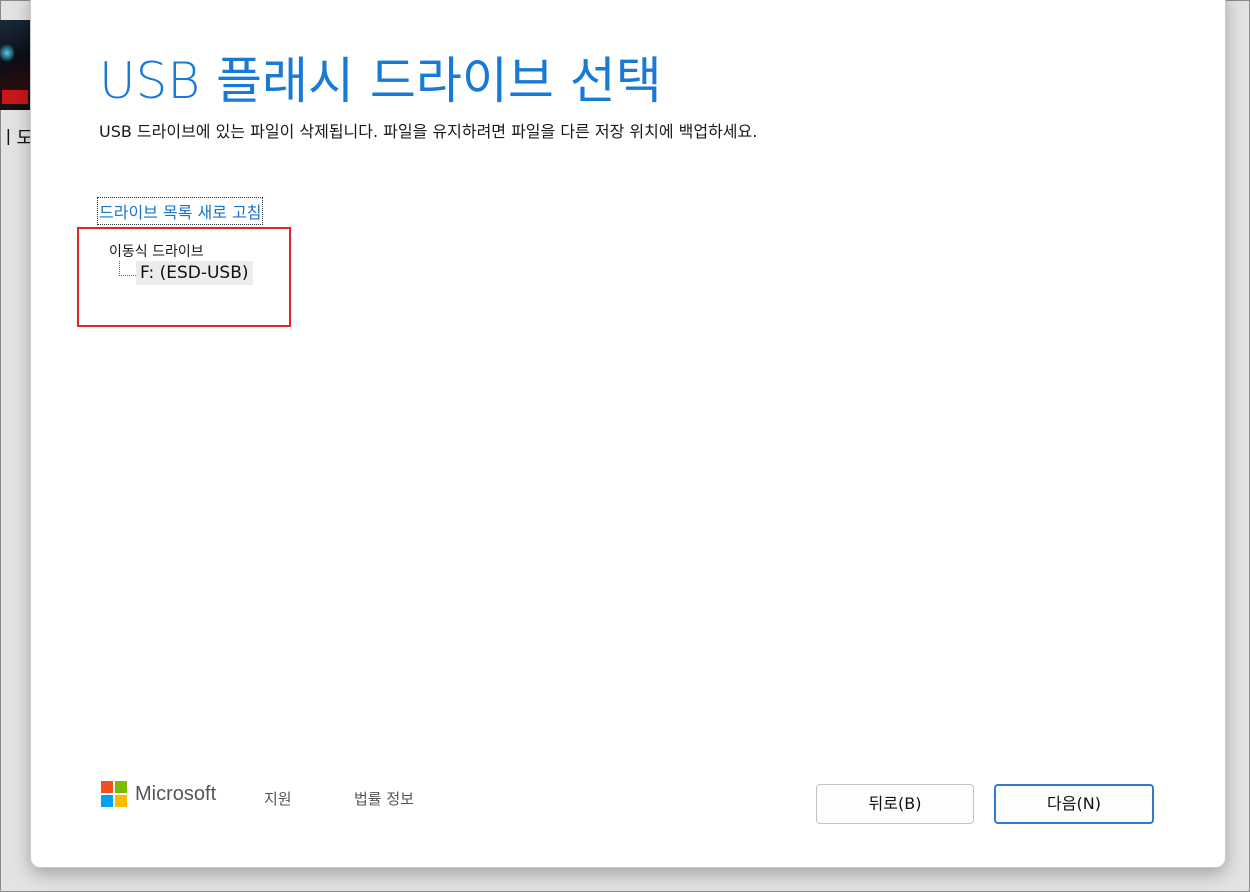 The width and height of the screenshot is (1250, 892). I want to click on microsoft-logo-icon, so click(114, 794).